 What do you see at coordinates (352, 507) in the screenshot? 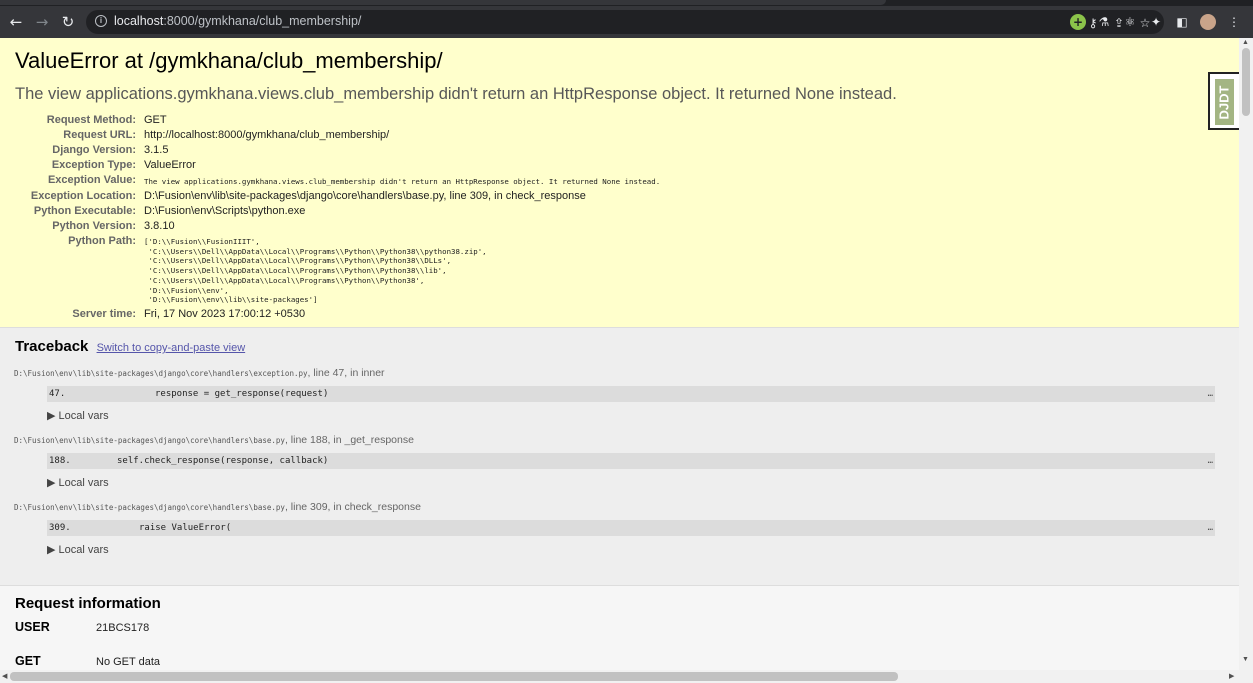
I see `frame-location: , line 309, in check_response` at bounding box center [352, 507].